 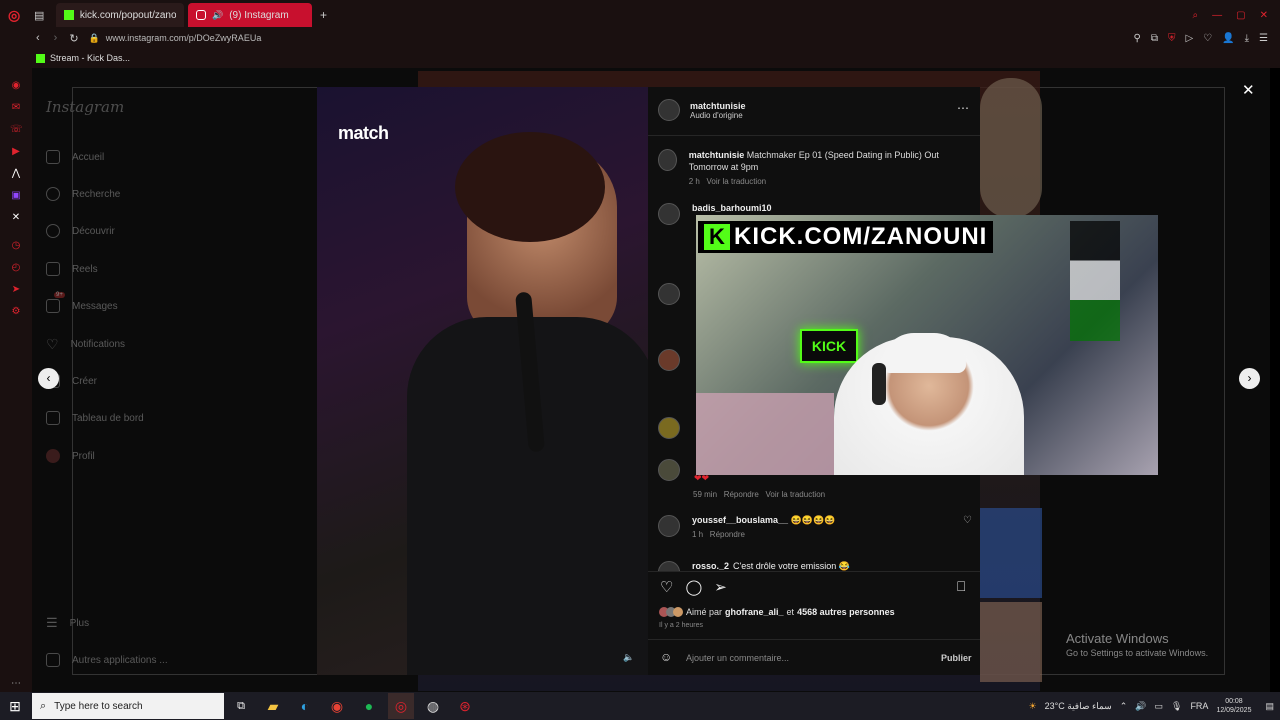 What do you see at coordinates (85, 344) in the screenshot?
I see `nav-notifications: ♡ Notifications` at bounding box center [85, 344].